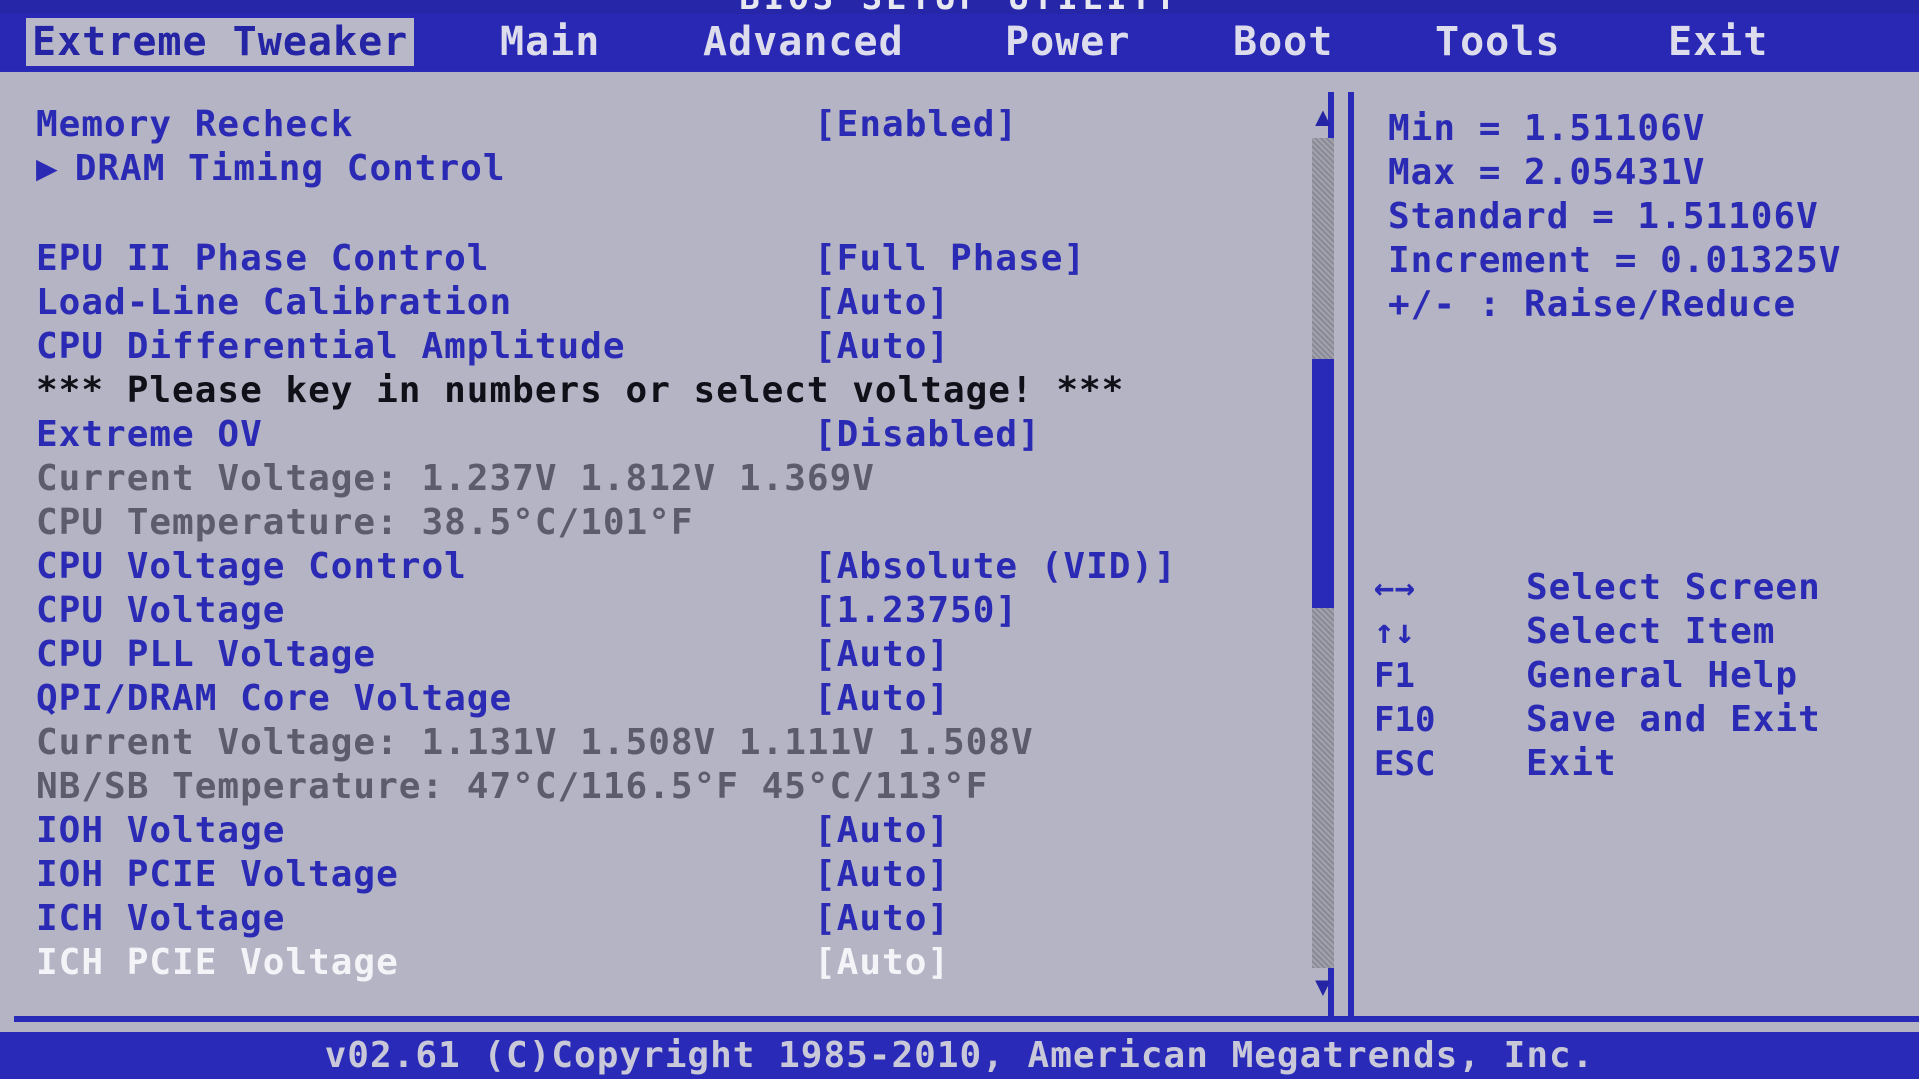 The height and width of the screenshot is (1079, 1919). Describe the element at coordinates (550, 42) in the screenshot. I see `tab-main: Main` at that location.